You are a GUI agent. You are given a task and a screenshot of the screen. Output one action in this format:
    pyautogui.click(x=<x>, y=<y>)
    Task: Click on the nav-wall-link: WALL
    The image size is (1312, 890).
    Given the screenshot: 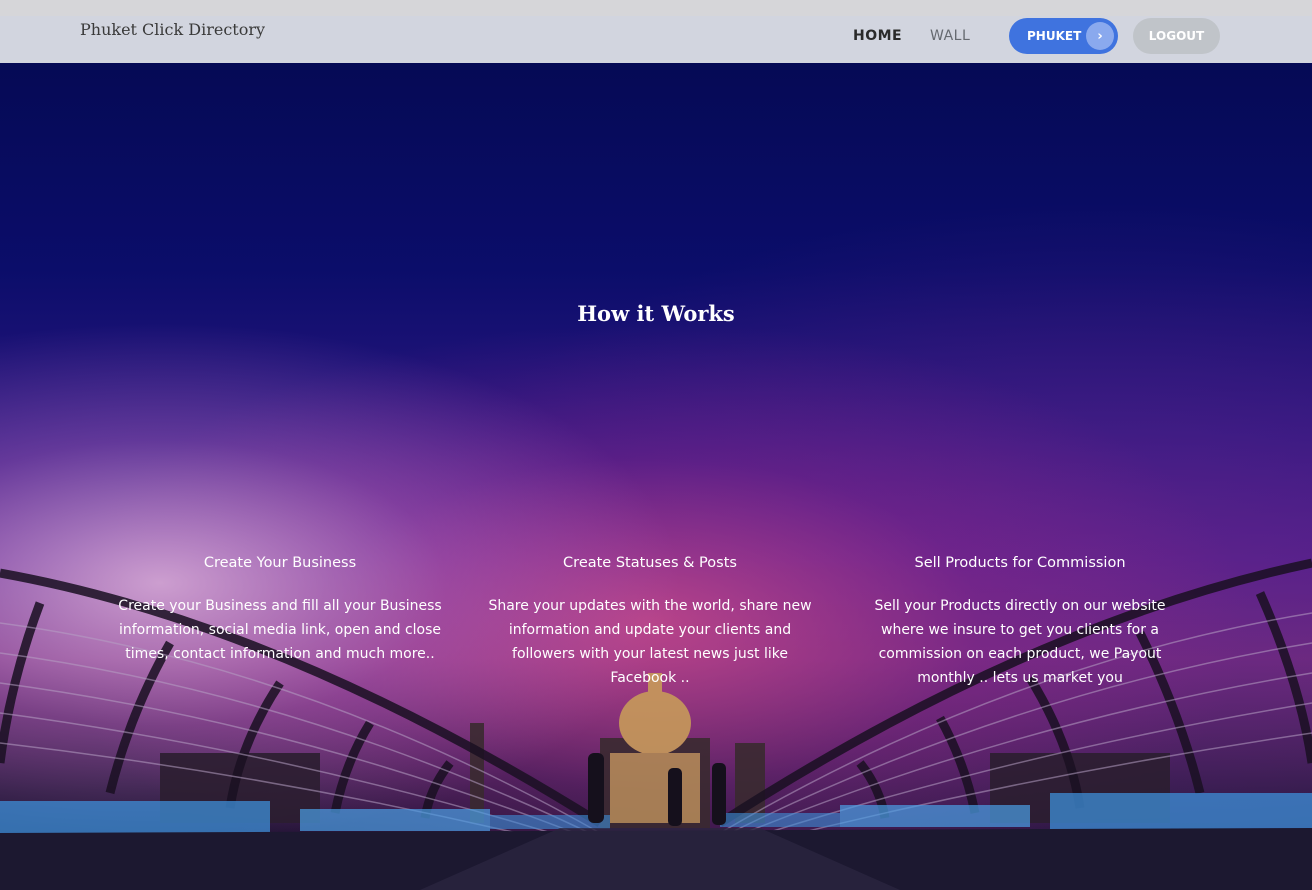 What is the action you would take?
    pyautogui.click(x=950, y=36)
    